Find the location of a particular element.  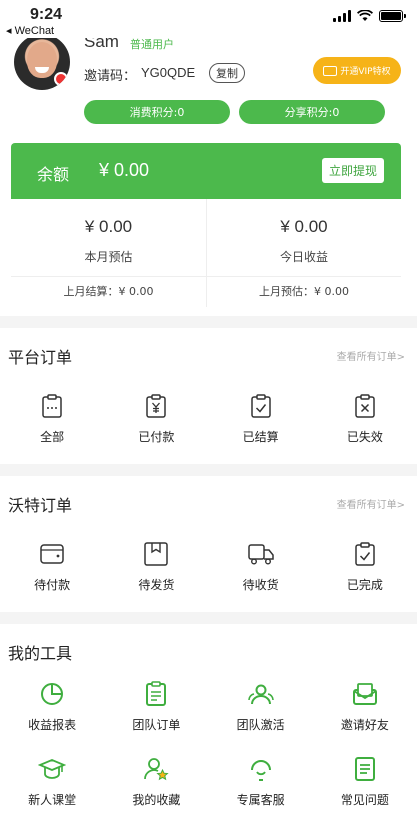

balance-label: 余额 is located at coordinates (53, 174).